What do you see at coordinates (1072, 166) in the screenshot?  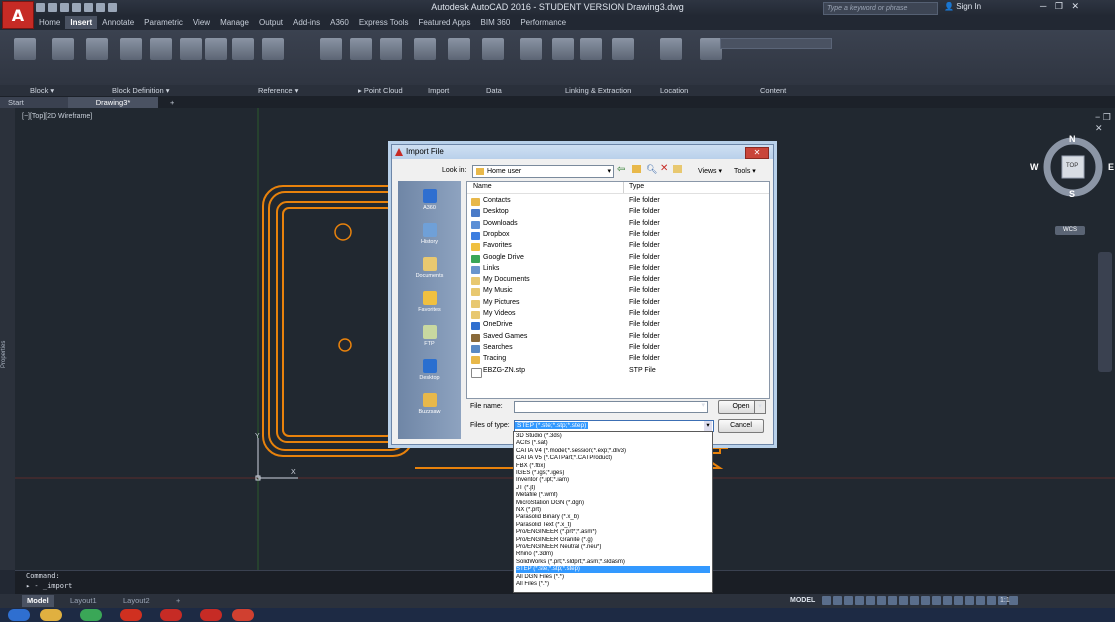 I see `viewcube-top-face: TOP` at bounding box center [1072, 166].